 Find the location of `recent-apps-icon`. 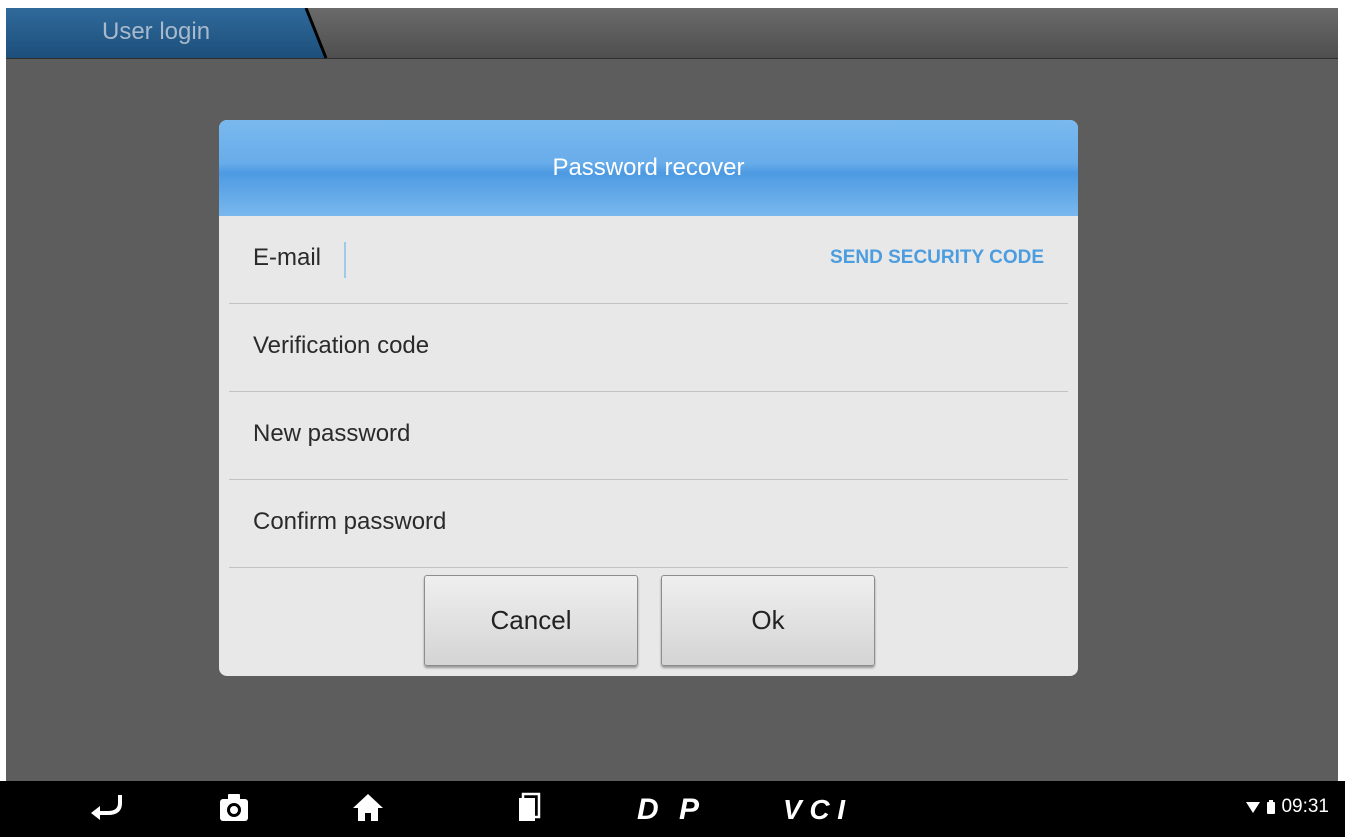

recent-apps-icon is located at coordinates (529, 809).